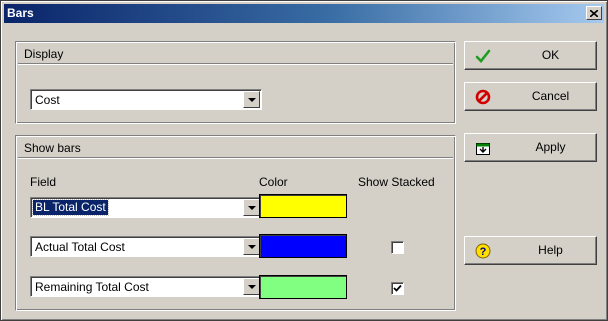 This screenshot has height=321, width=608. What do you see at coordinates (146, 99) in the screenshot?
I see `display-dropdown: Cost` at bounding box center [146, 99].